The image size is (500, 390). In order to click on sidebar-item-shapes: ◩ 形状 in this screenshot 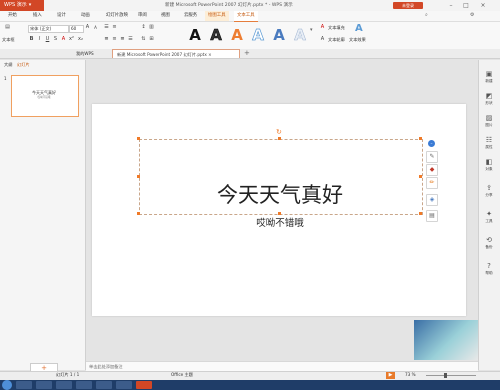, I will do `click(489, 99)`.